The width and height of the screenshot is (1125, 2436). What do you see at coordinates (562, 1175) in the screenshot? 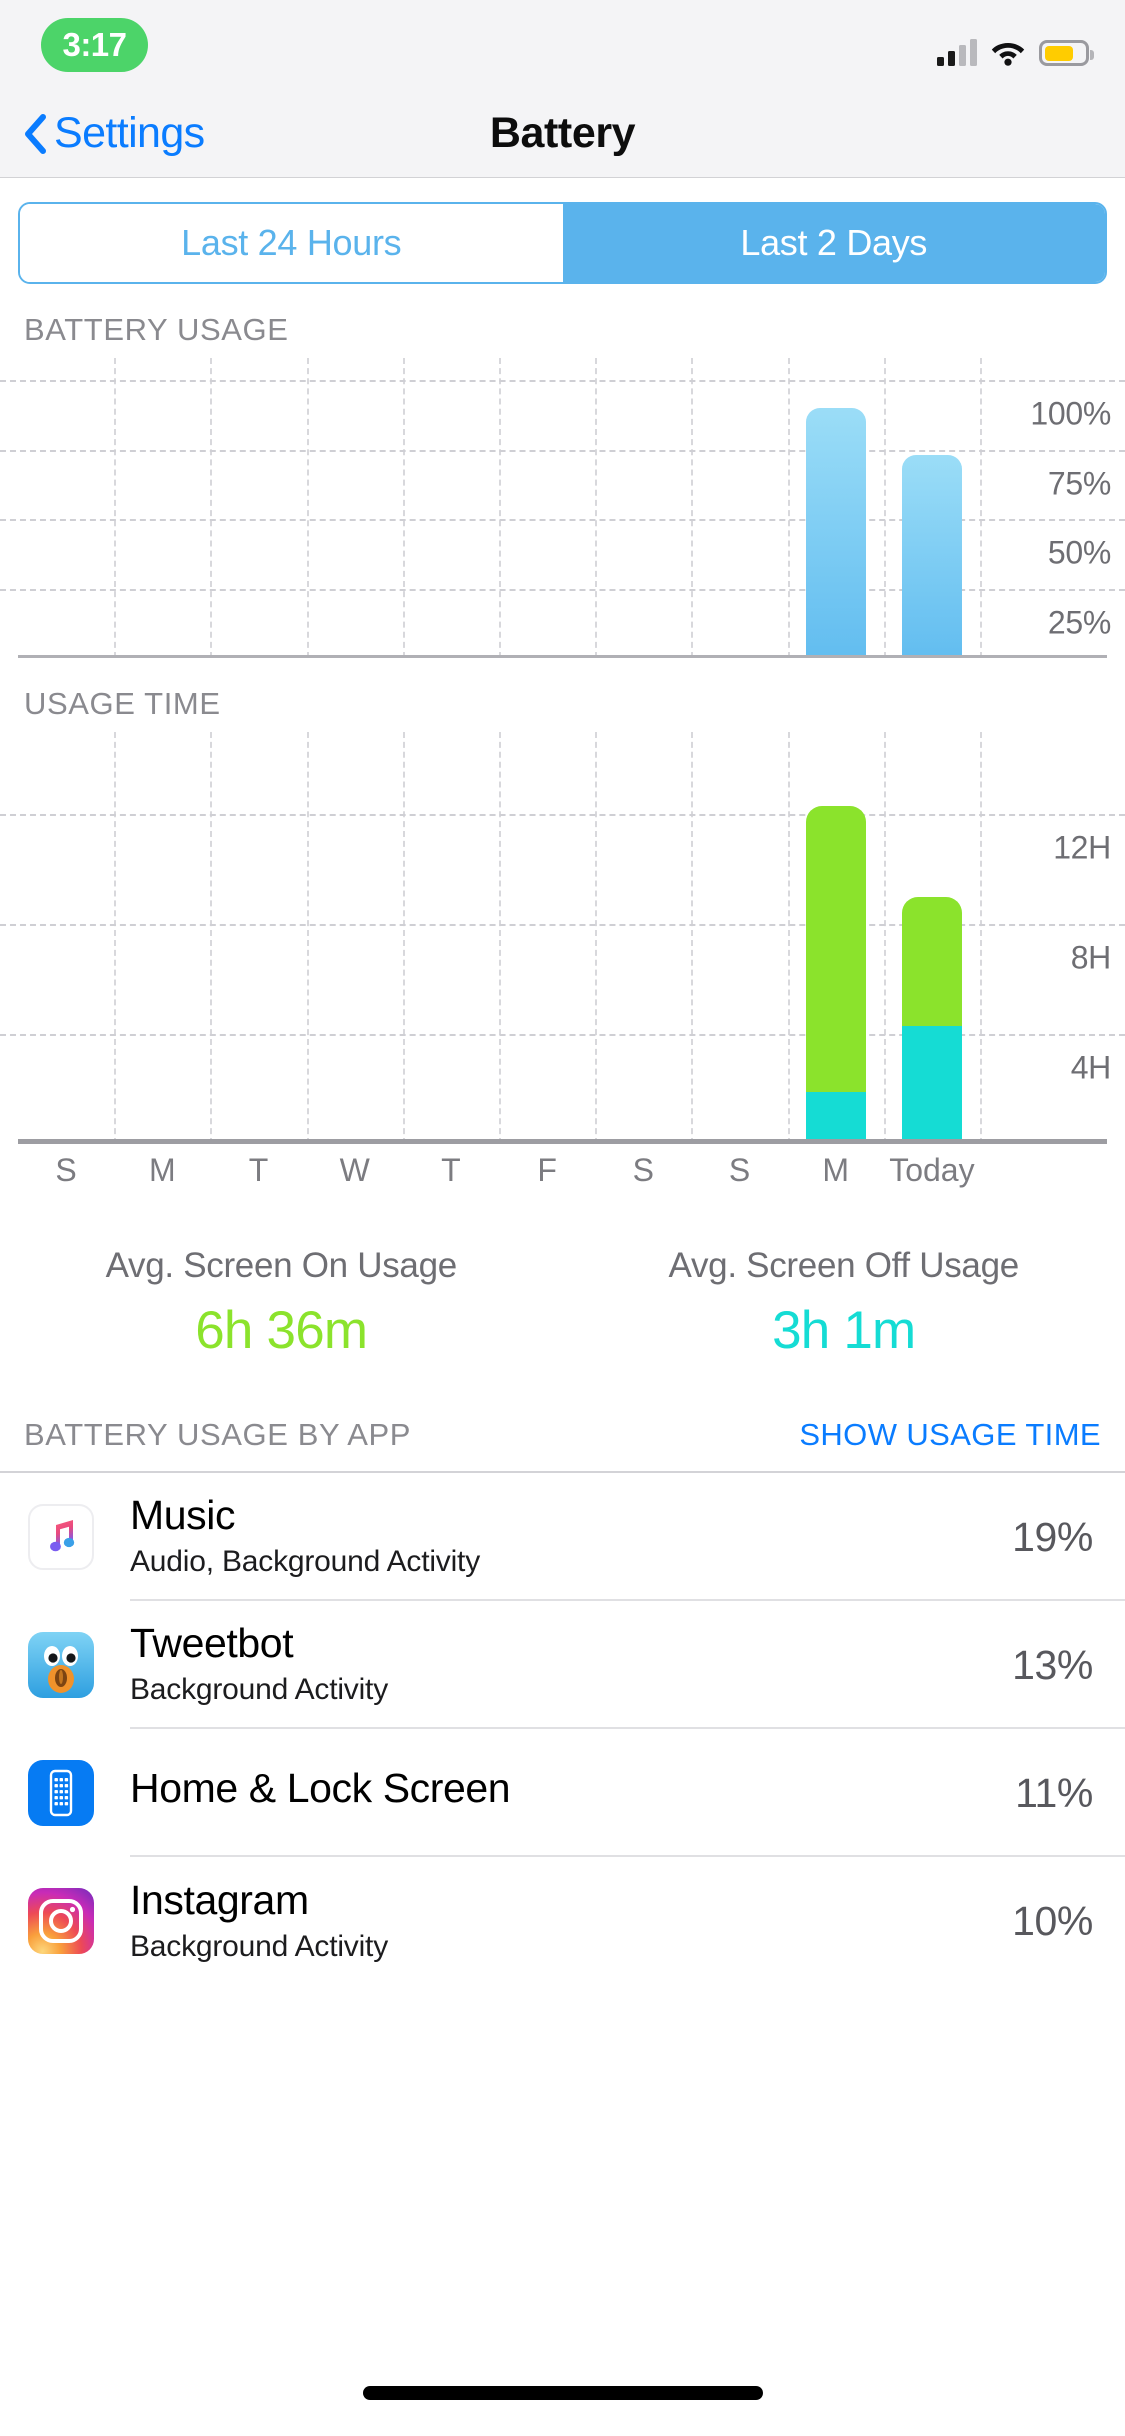
I see `chart-x-axis: S M T W T F S S M Today` at bounding box center [562, 1175].